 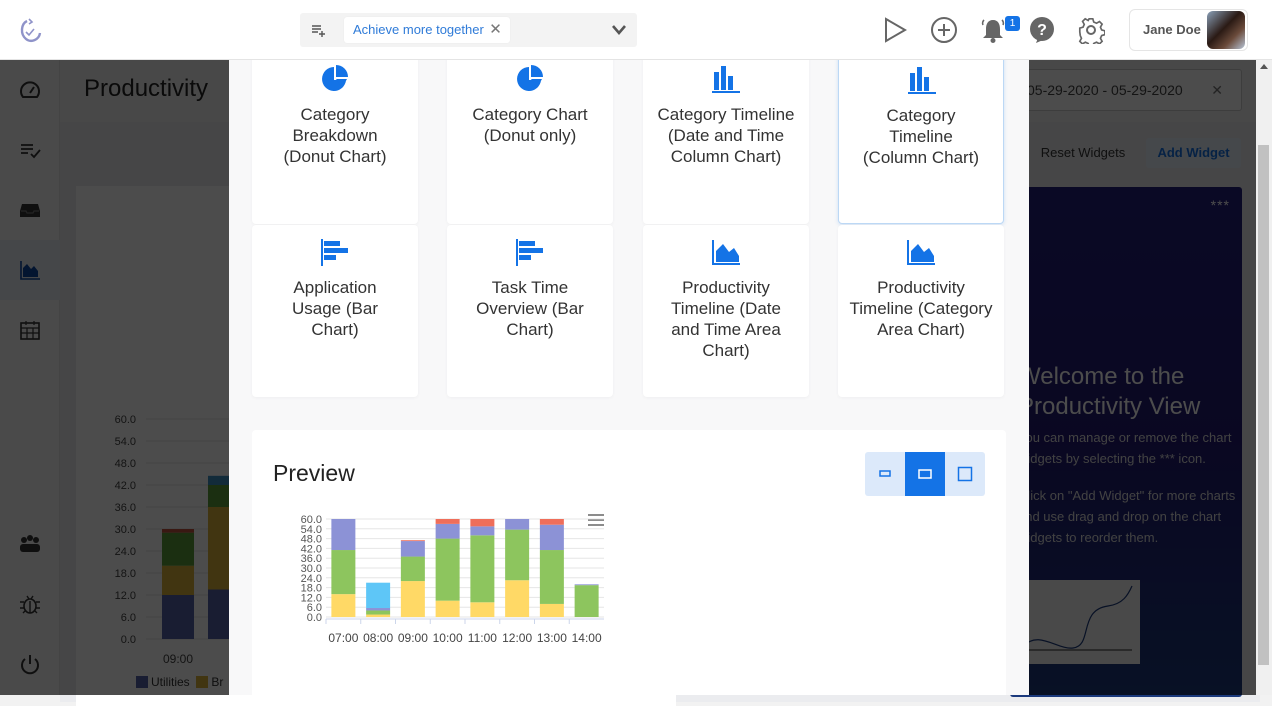 I want to click on gear-icon, so click(x=1091, y=30).